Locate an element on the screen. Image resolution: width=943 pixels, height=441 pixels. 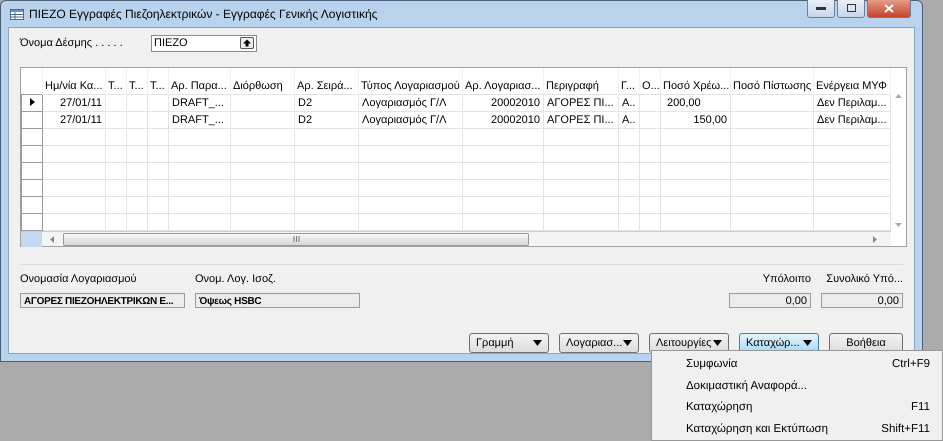
scrollbar-thumb is located at coordinates (296, 239).